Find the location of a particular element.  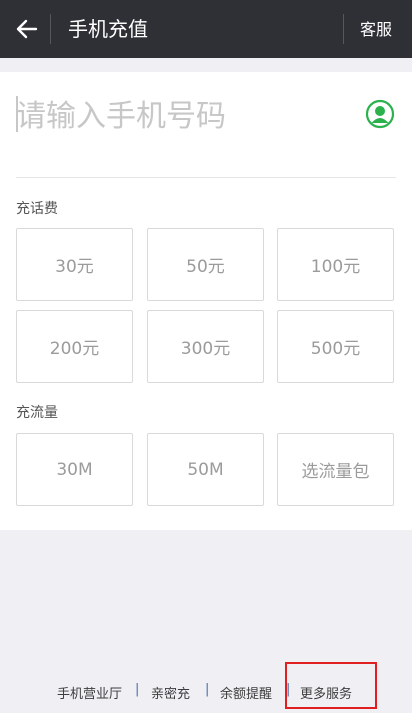

data-option-30m: 30M is located at coordinates (74, 469).